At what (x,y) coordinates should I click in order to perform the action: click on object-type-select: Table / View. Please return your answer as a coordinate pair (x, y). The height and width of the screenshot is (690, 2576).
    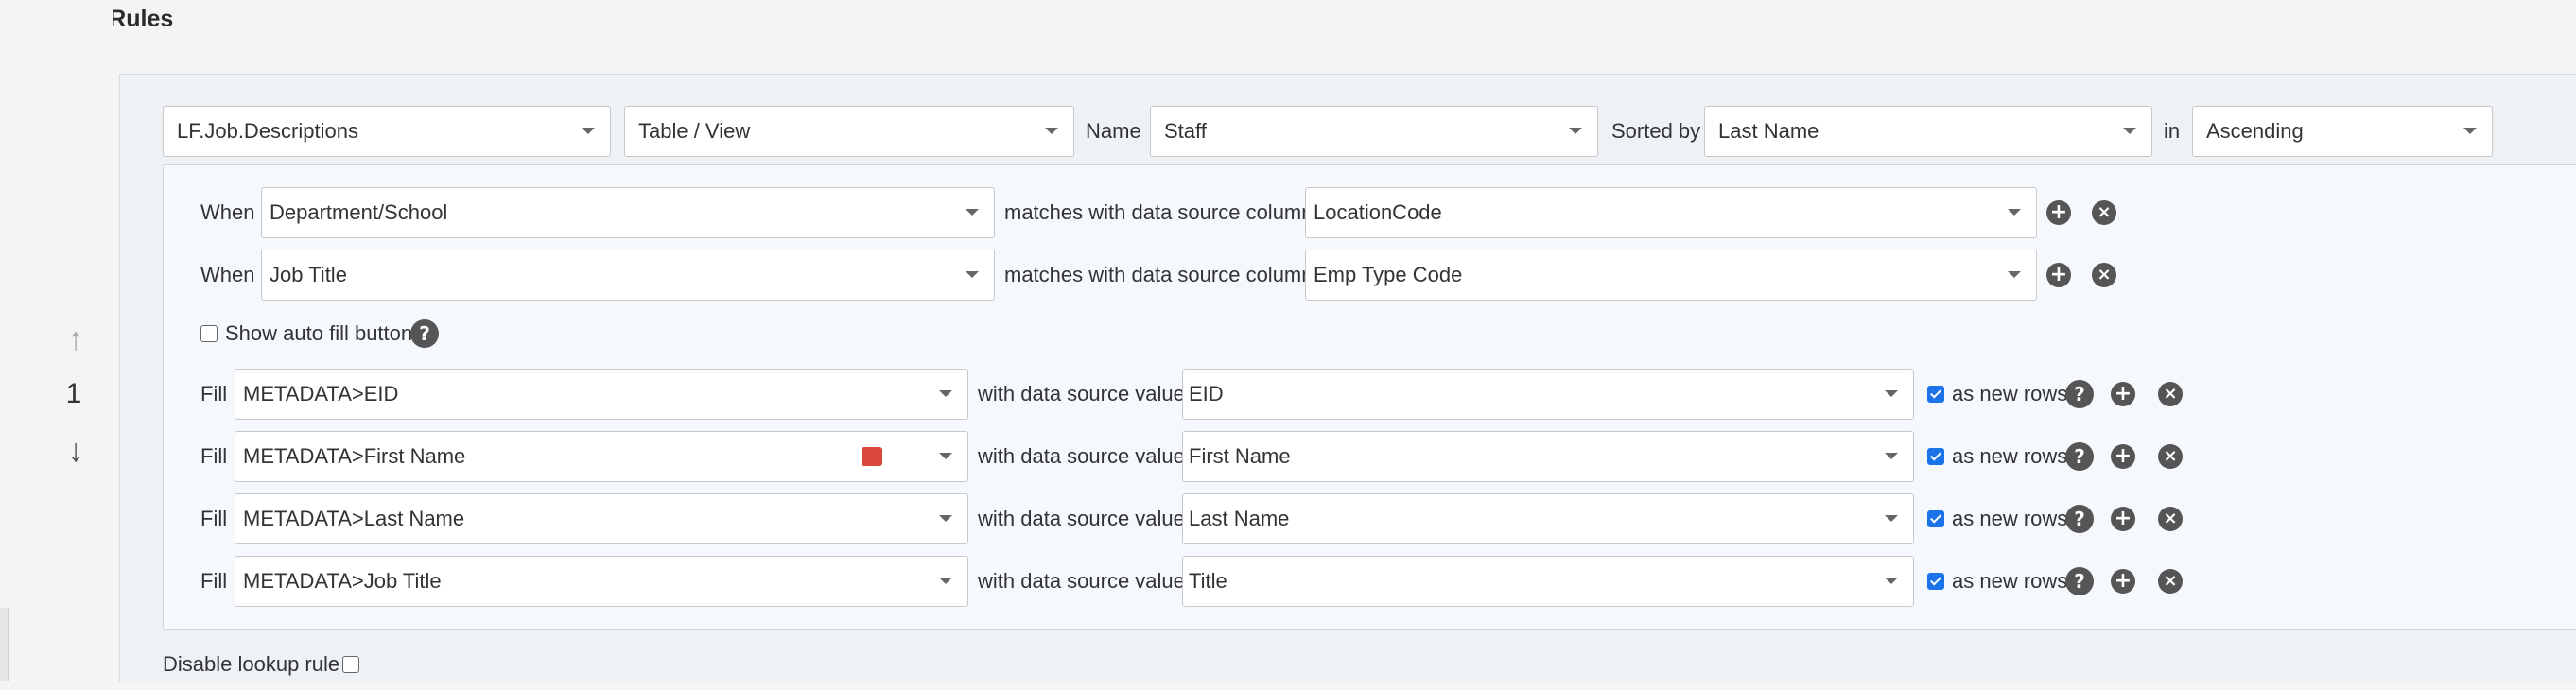
    Looking at the image, I should click on (849, 131).